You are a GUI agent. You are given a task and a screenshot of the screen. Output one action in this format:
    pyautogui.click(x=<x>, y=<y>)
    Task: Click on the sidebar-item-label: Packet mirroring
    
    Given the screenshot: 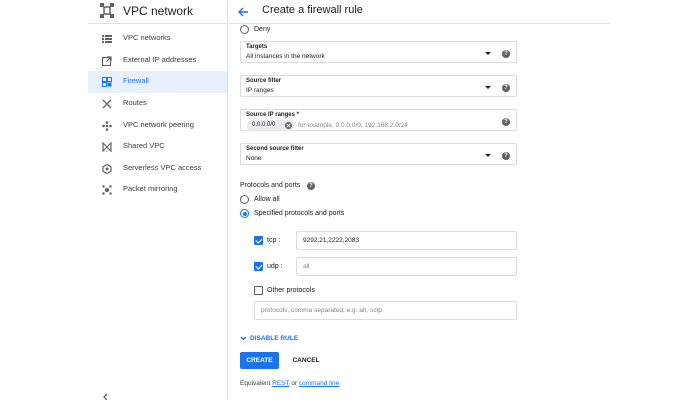 What is the action you would take?
    pyautogui.click(x=150, y=188)
    